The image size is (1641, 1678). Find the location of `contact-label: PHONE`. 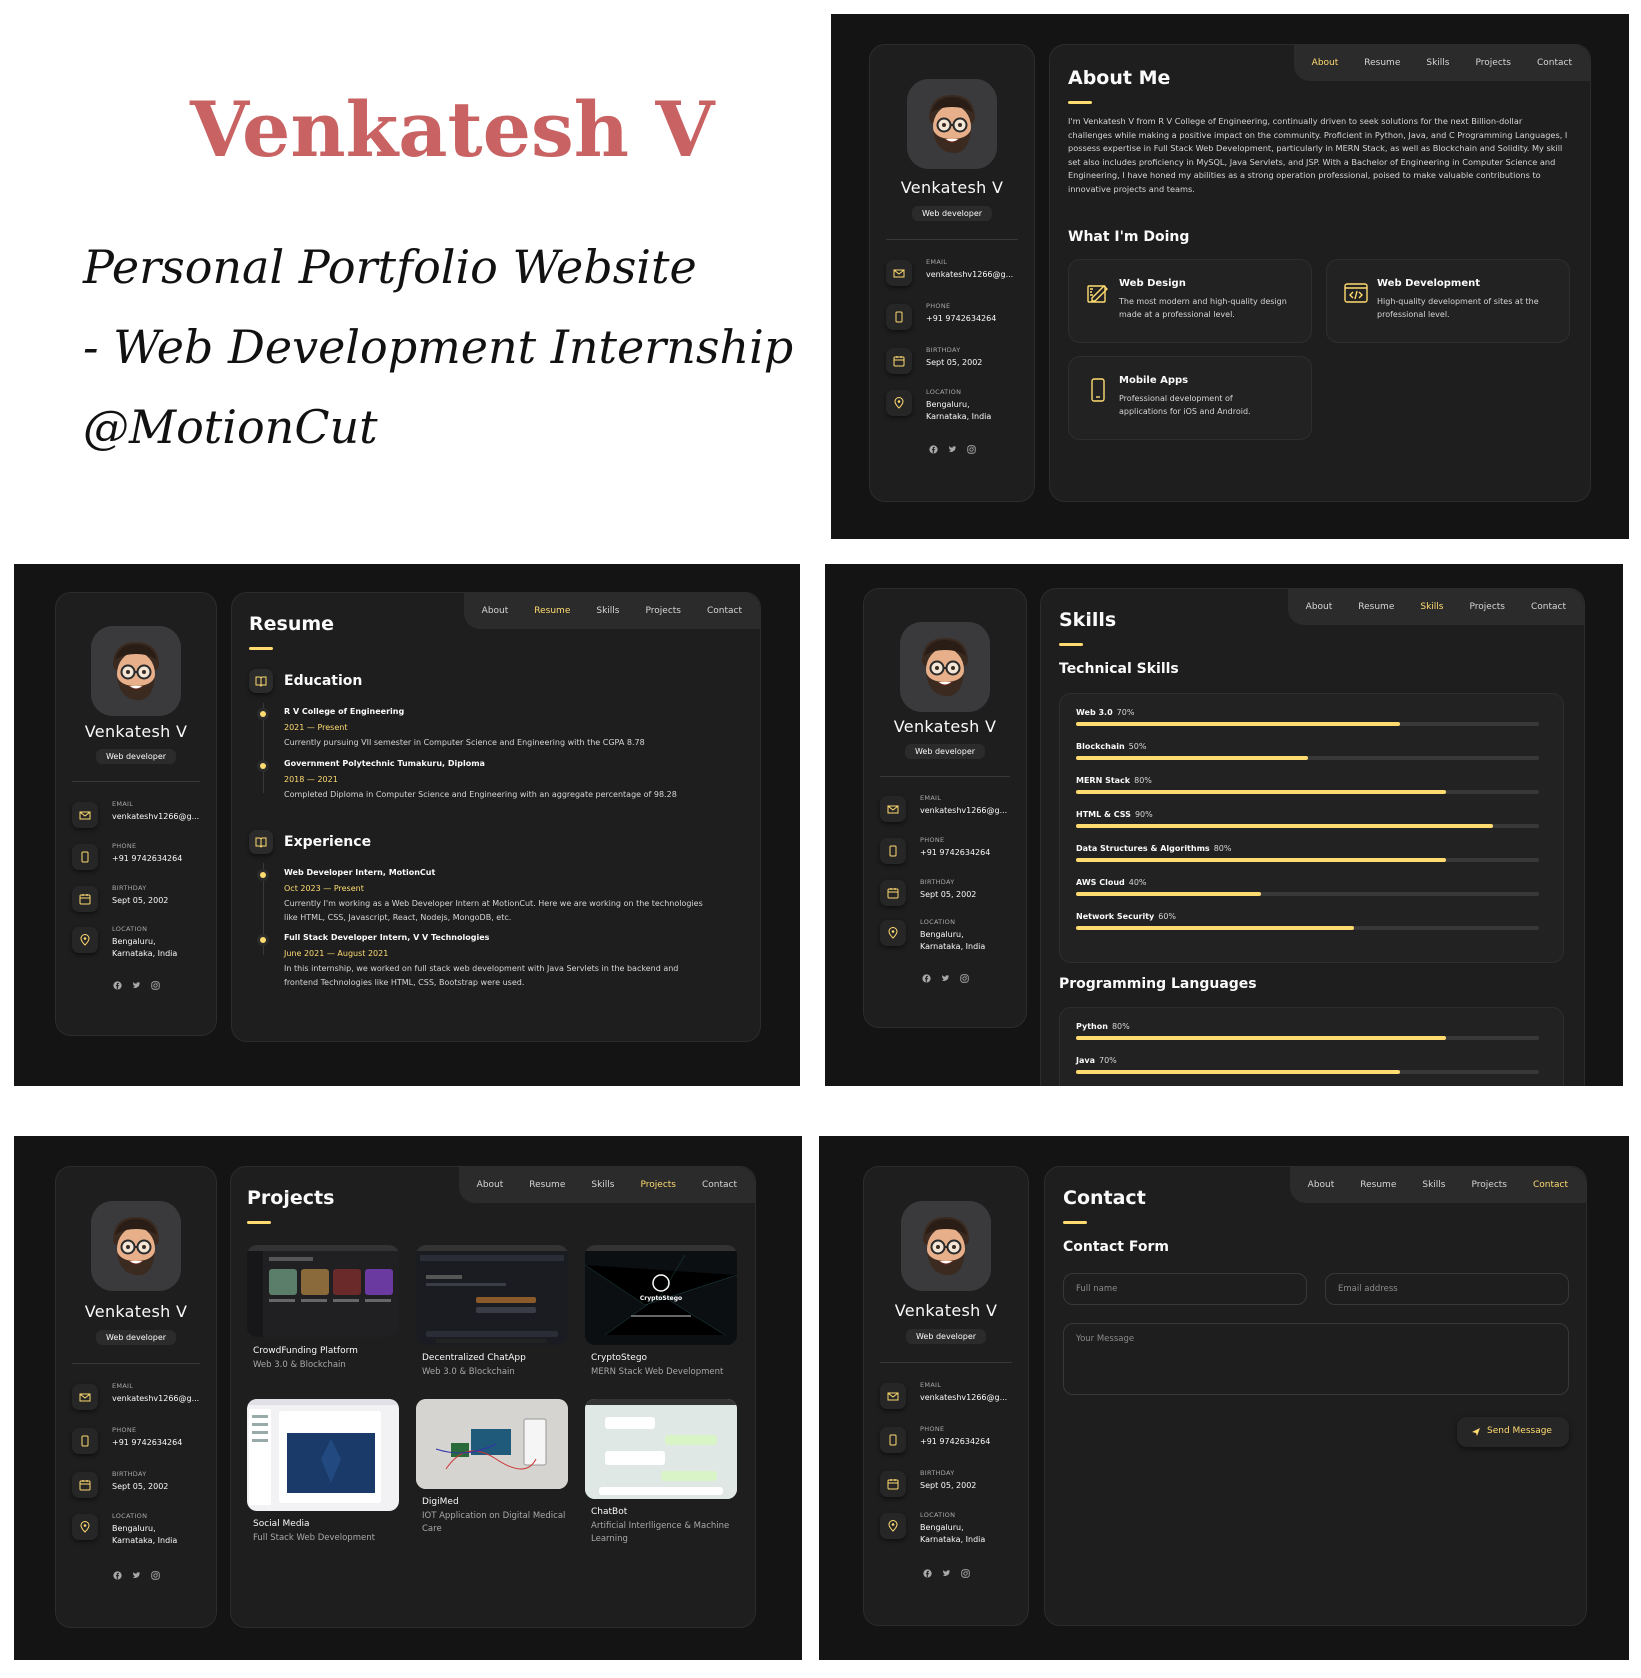

contact-label: PHONE is located at coordinates (932, 1429).